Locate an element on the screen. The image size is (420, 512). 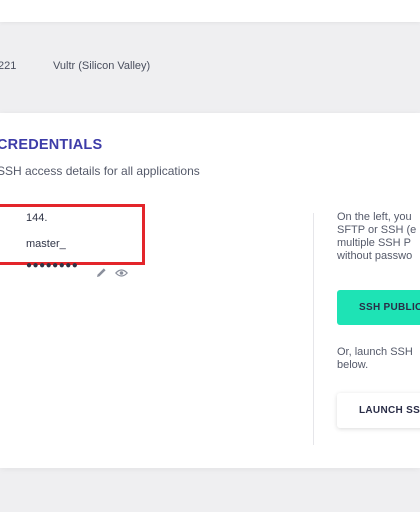
help-line: without passwo is located at coordinates (375, 256).